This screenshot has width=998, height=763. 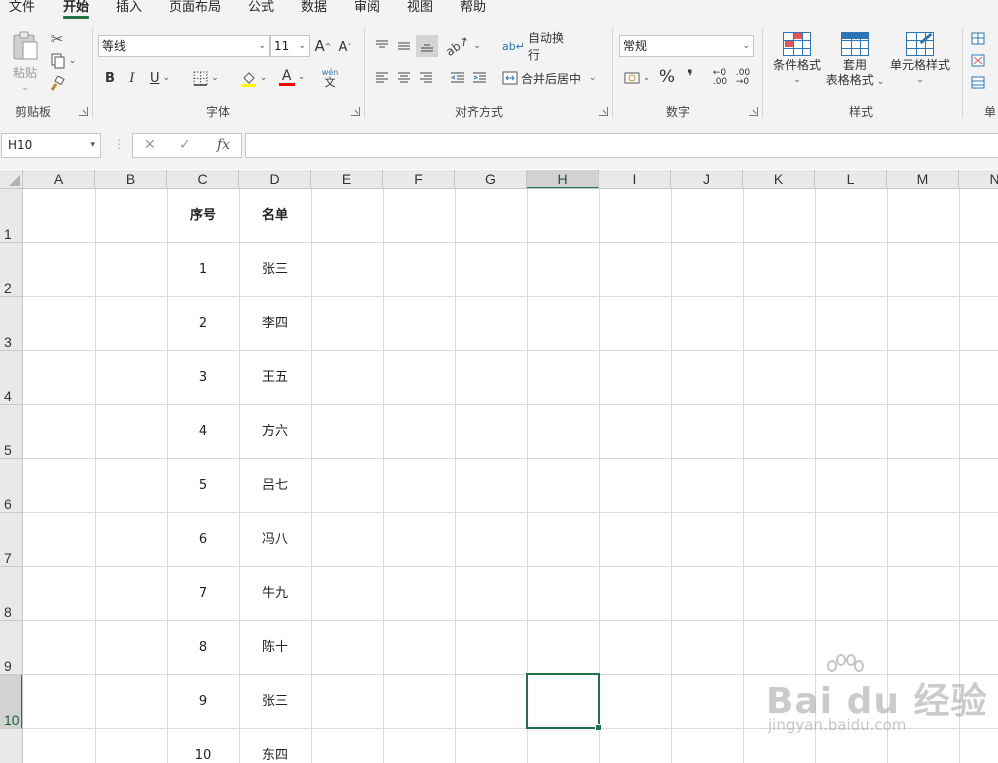 What do you see at coordinates (275, 324) in the screenshot?
I see `cell-d3: 李四` at bounding box center [275, 324].